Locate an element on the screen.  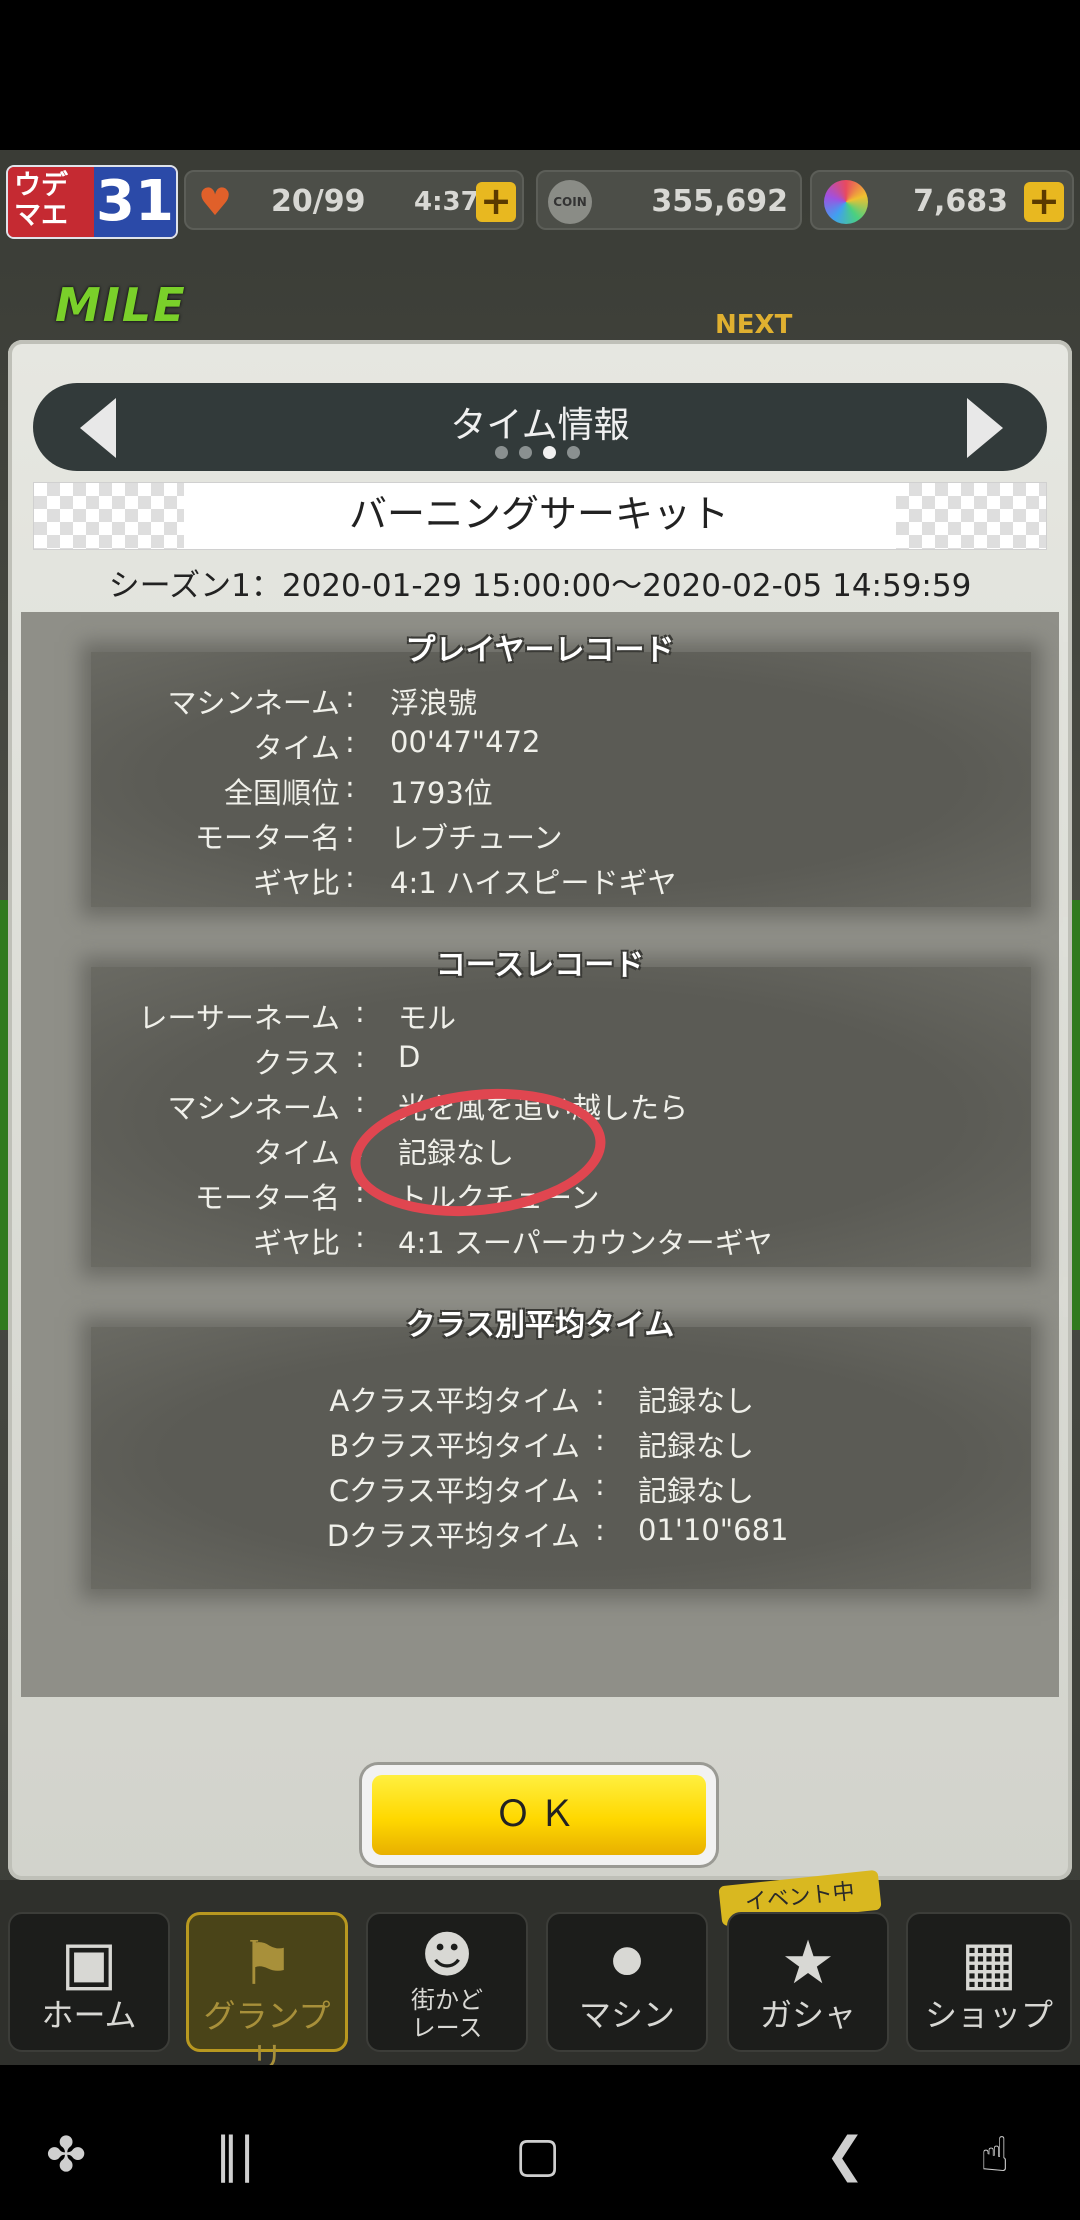
next-label: NEXT is located at coordinates (754, 325).